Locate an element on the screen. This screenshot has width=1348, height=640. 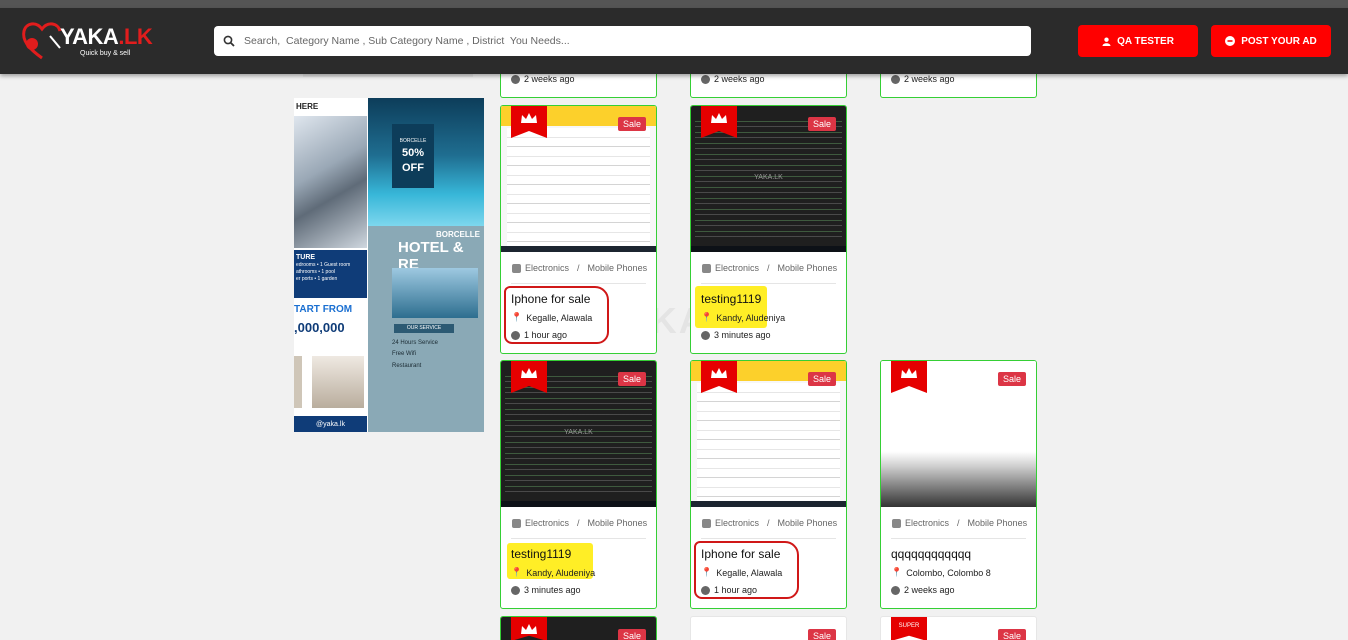
hotel-photo is located at coordinates (435, 293).